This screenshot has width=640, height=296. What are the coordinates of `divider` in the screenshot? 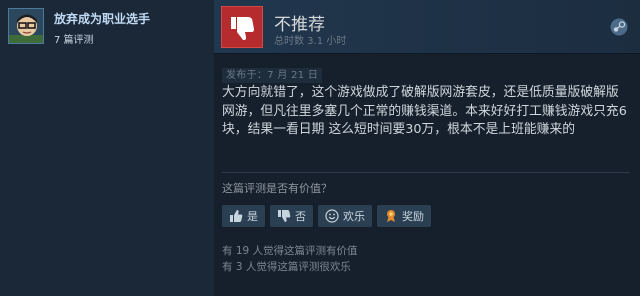 It's located at (426, 172).